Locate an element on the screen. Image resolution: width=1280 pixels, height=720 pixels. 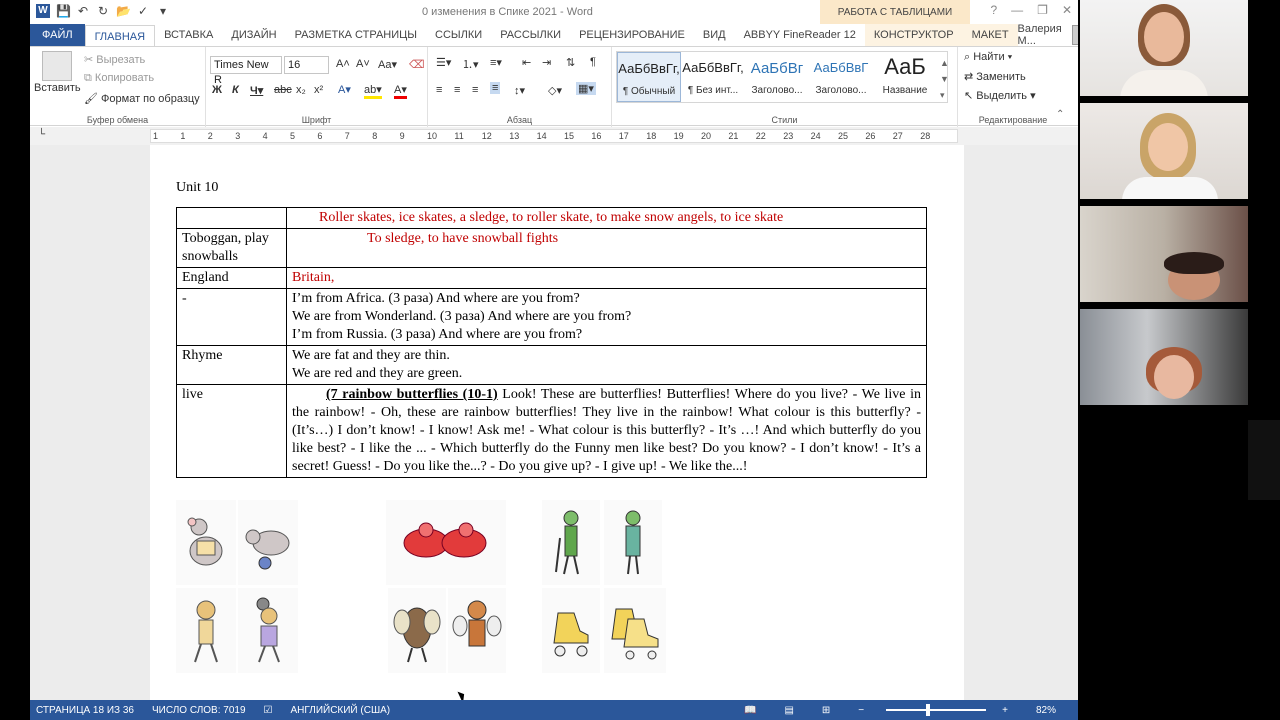
roller-skate-illustration is located at coordinates (571, 630).